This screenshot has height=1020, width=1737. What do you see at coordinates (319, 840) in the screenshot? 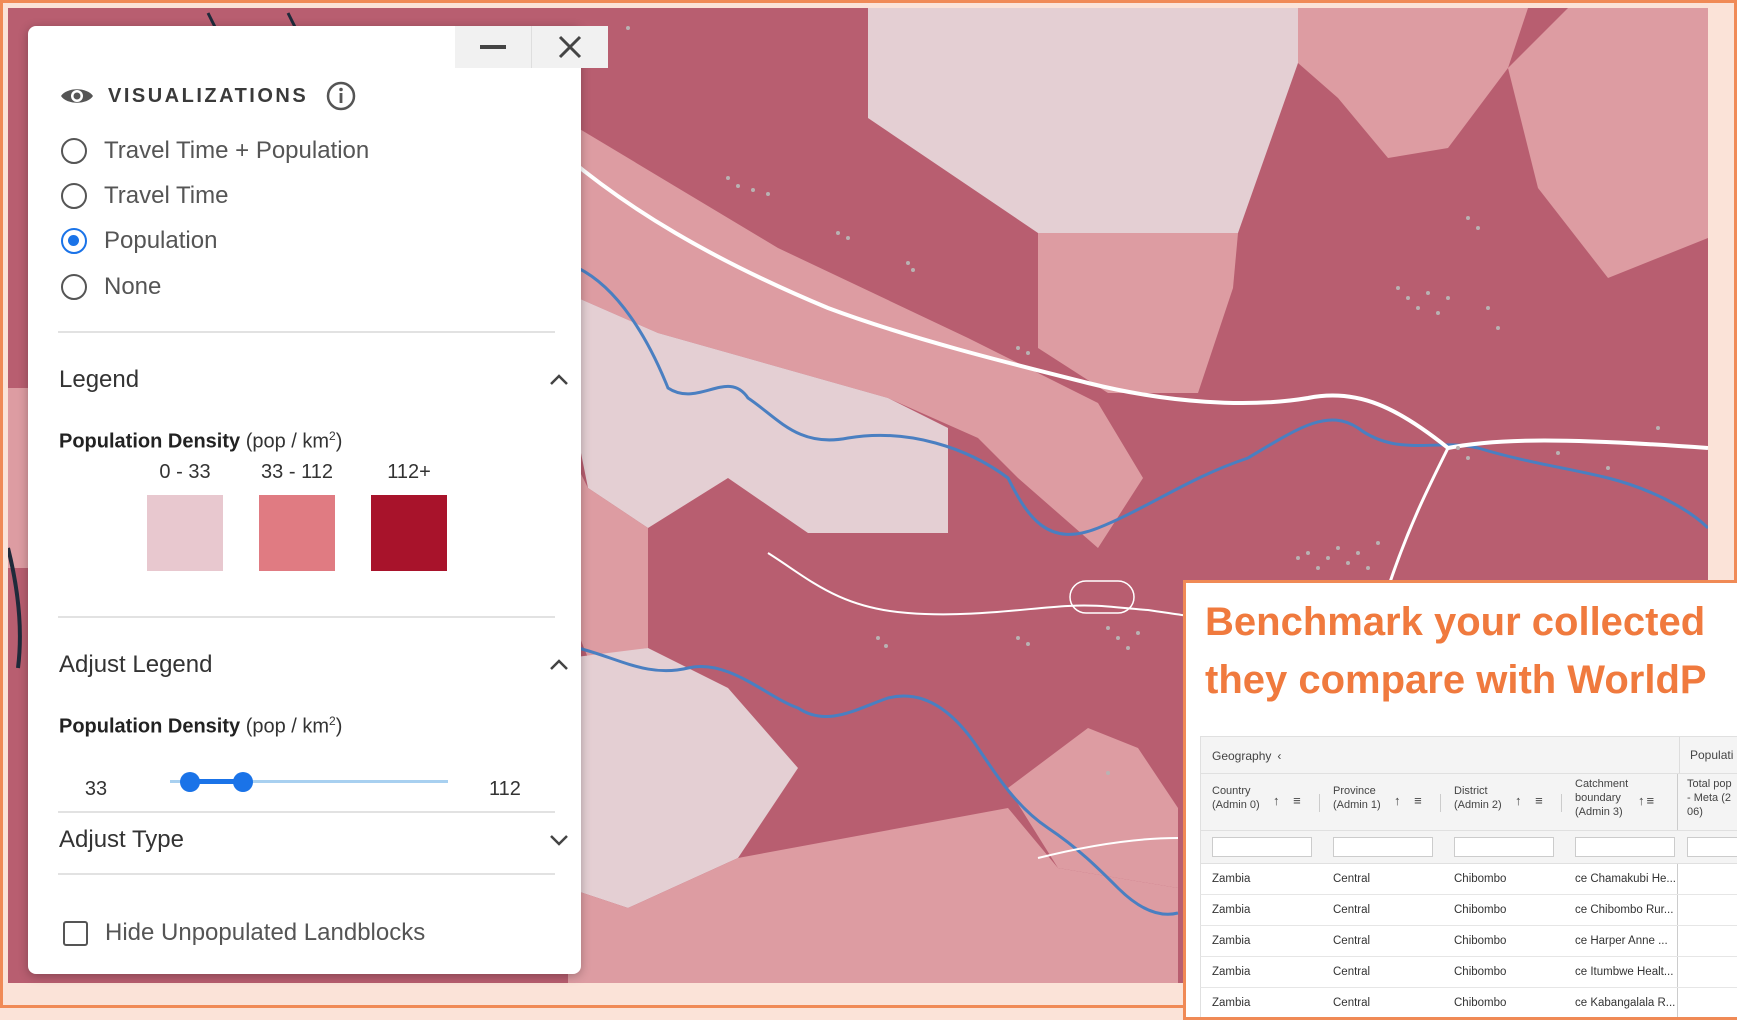
I see `adjust-type-section-header: Adjust Type` at bounding box center [319, 840].